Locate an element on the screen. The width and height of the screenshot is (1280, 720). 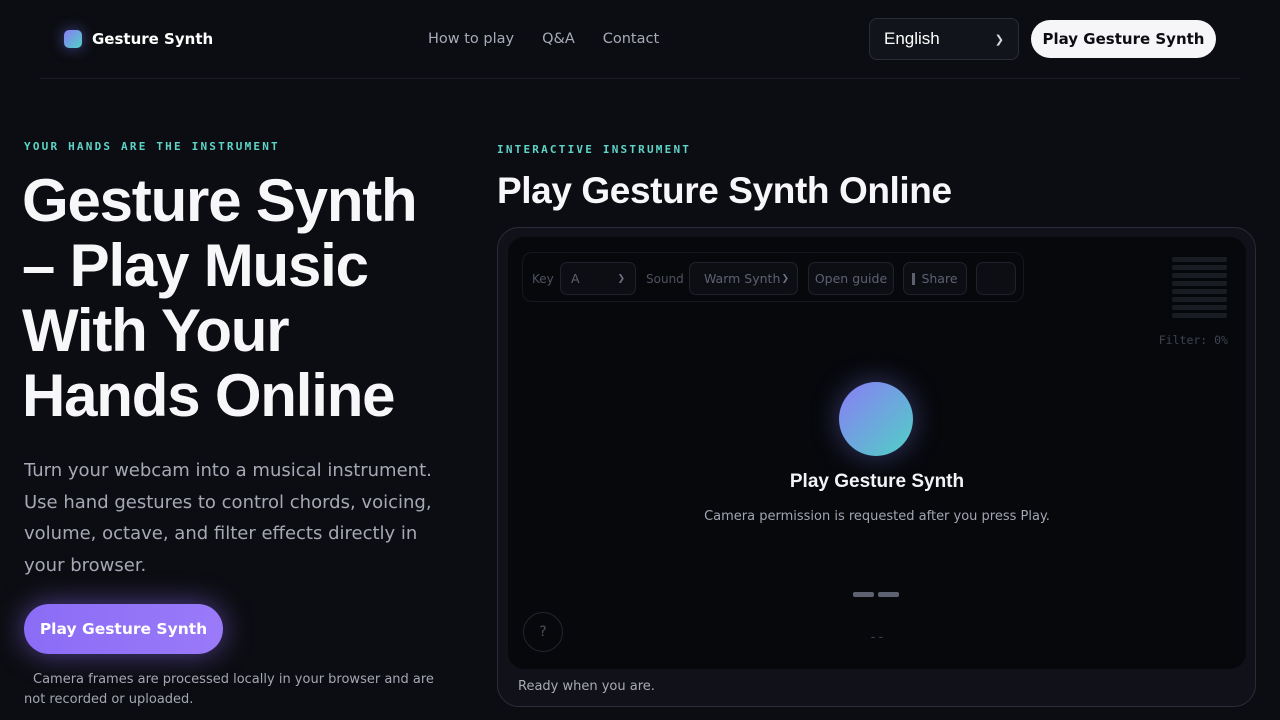
nav-link-how-to-play: How to play is located at coordinates (471, 39).